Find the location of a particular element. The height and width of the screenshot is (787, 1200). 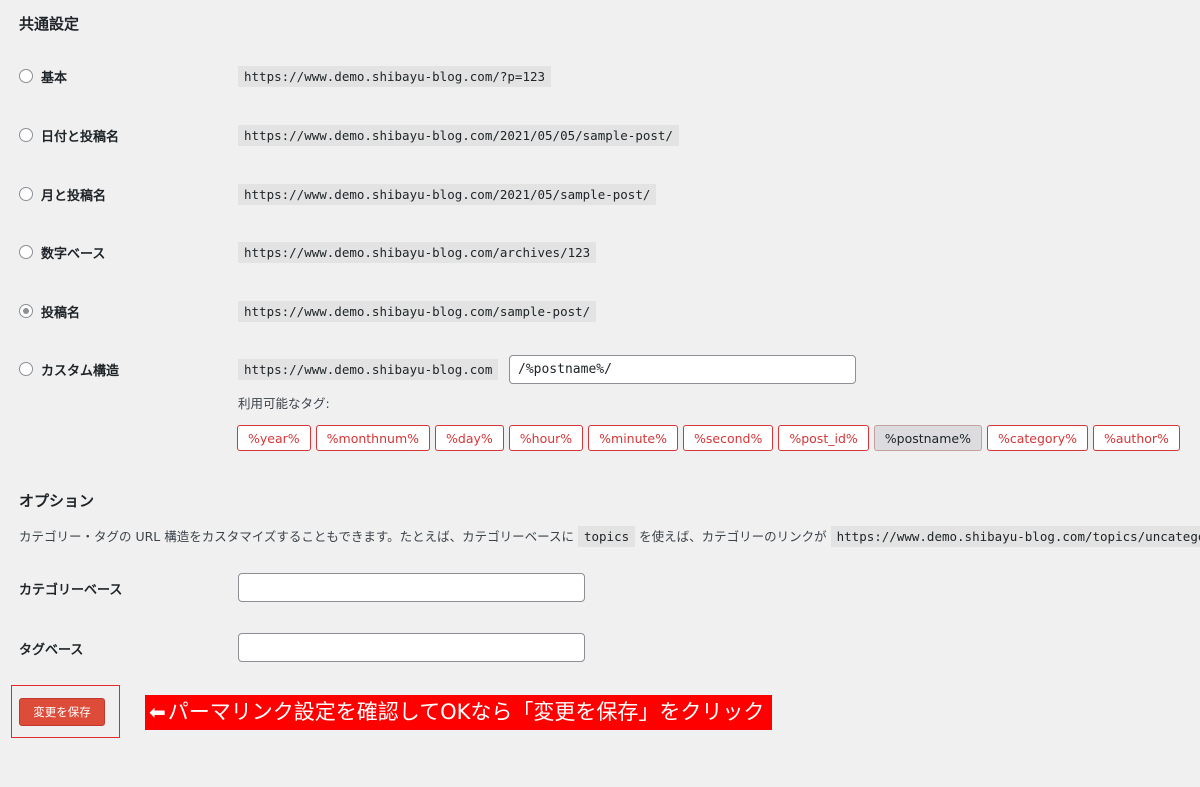

available-tags-label: 利用可能なタグ: is located at coordinates (284, 403).